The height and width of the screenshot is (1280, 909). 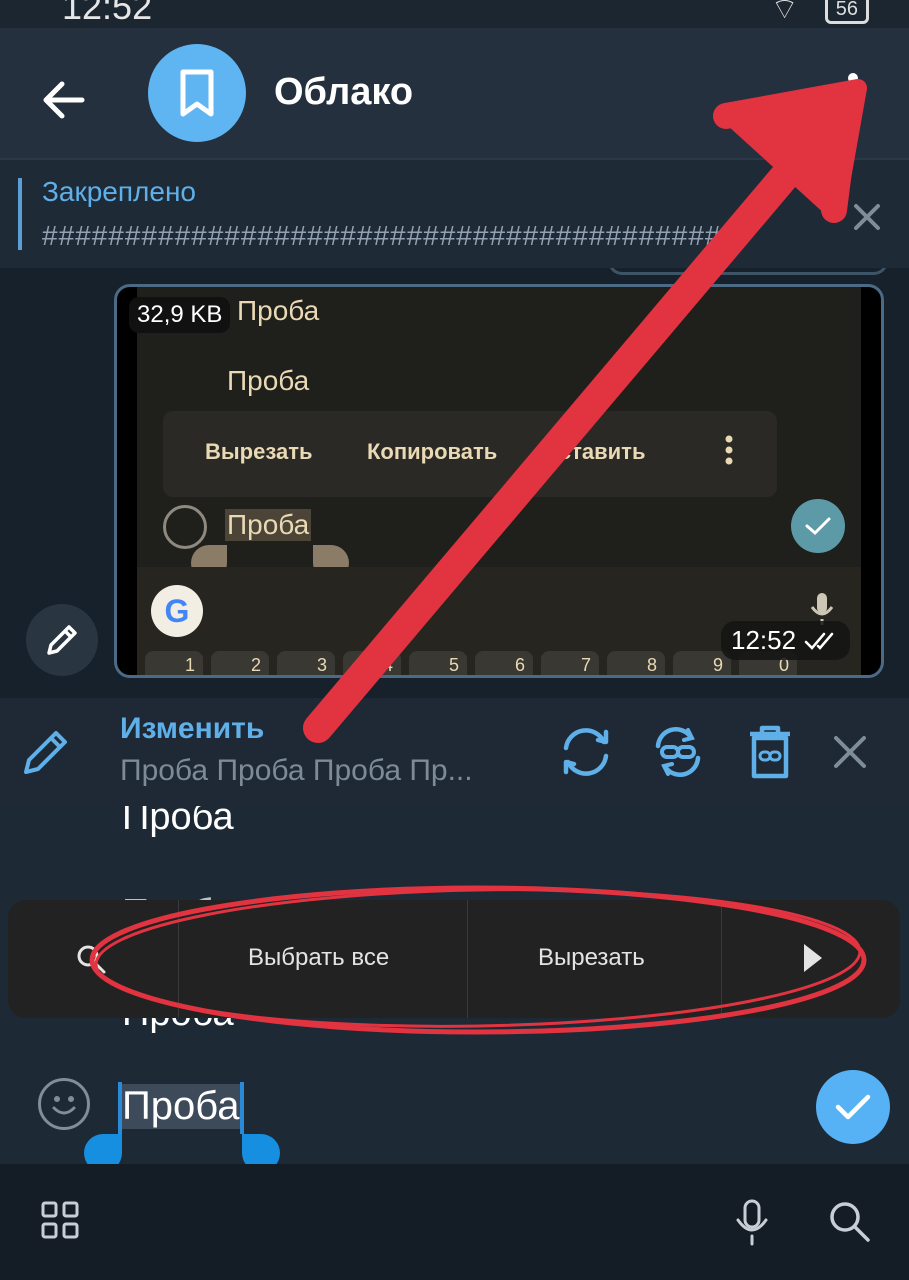 I want to click on back-button, so click(x=64, y=100).